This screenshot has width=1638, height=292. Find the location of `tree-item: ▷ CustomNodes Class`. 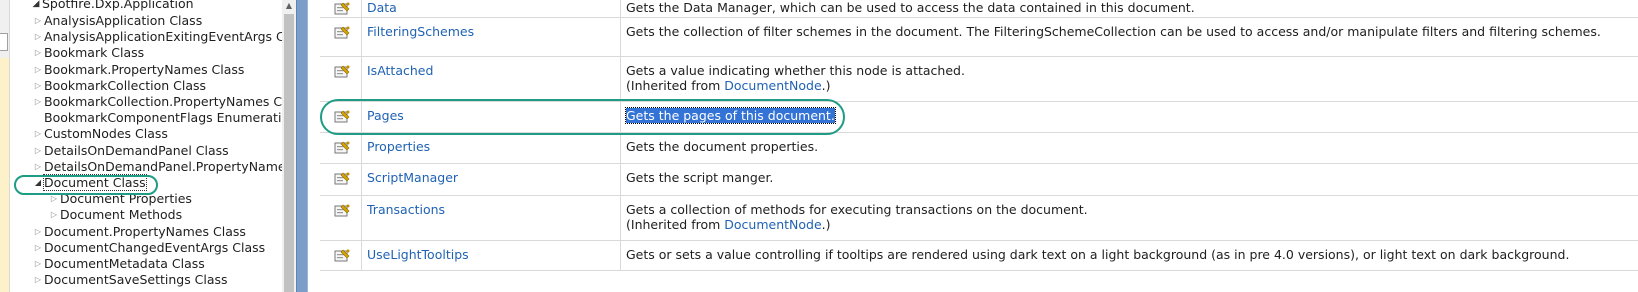

tree-item: ▷ CustomNodes Class is located at coordinates (100, 134).